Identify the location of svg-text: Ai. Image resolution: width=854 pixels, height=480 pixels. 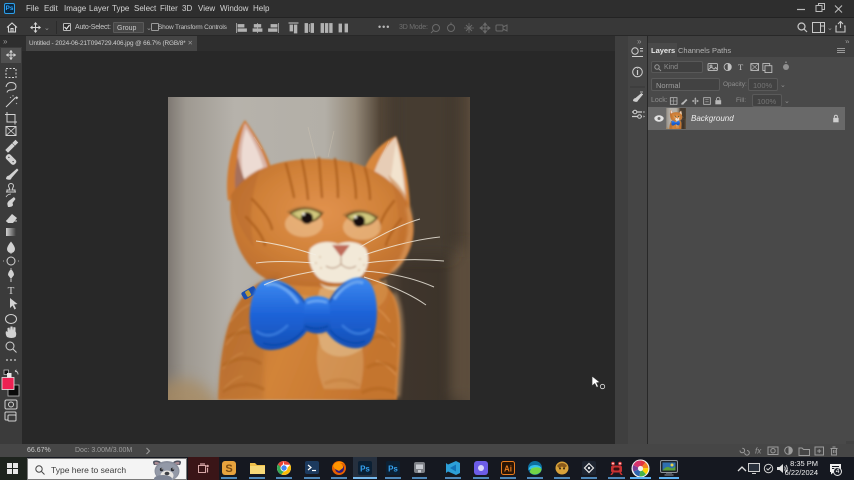
(508, 469).